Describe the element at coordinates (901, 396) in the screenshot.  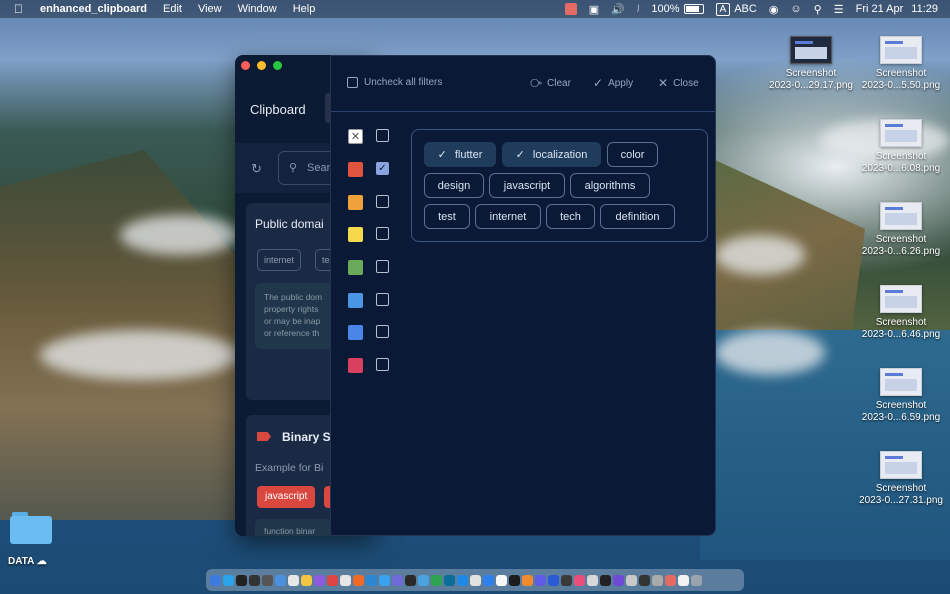
I see `desktop-file: Screenshot 2023-0...6.59.png` at that location.